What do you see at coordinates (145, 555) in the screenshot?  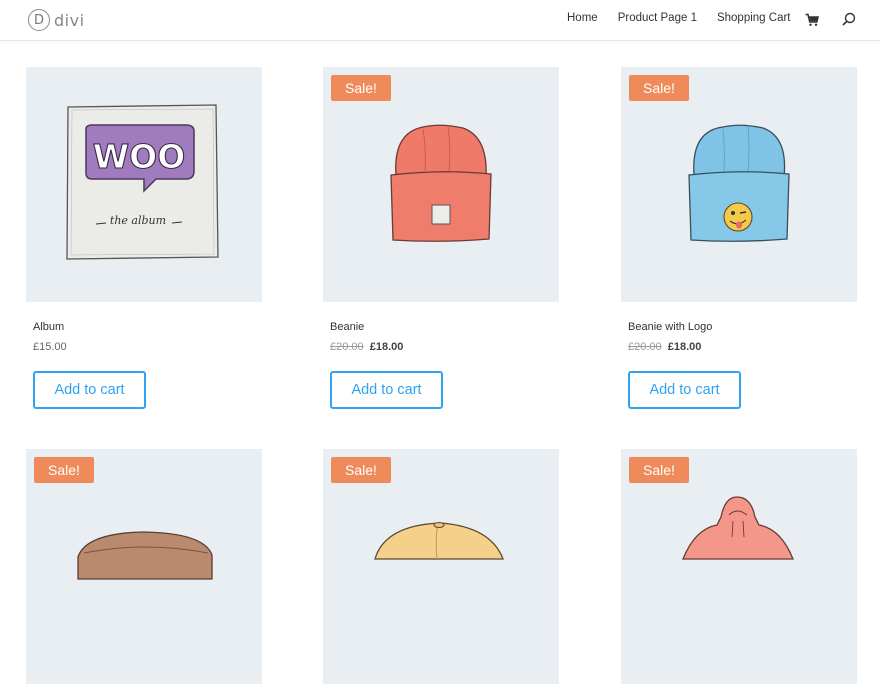 I see `belt-illustration` at bounding box center [145, 555].